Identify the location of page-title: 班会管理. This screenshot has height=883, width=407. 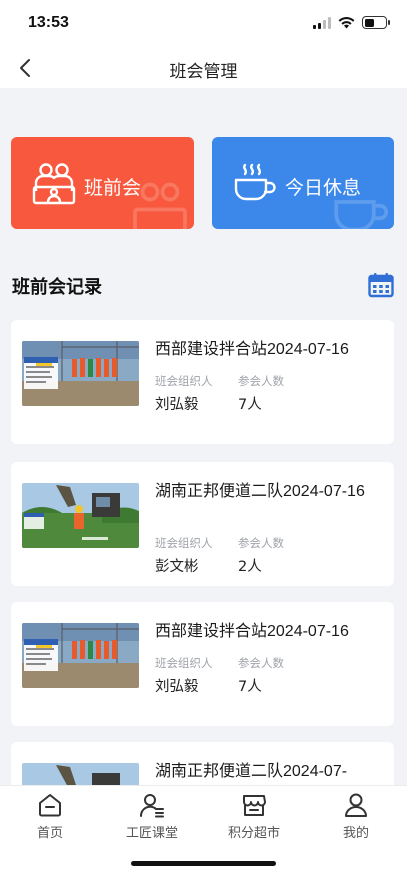
(203, 72).